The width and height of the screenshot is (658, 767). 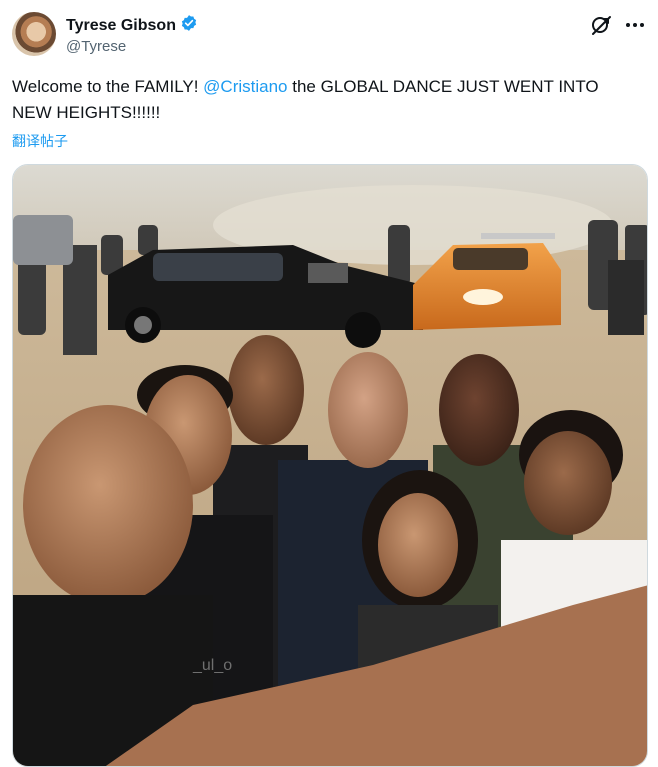 What do you see at coordinates (618, 25) in the screenshot?
I see `header-actions` at bounding box center [618, 25].